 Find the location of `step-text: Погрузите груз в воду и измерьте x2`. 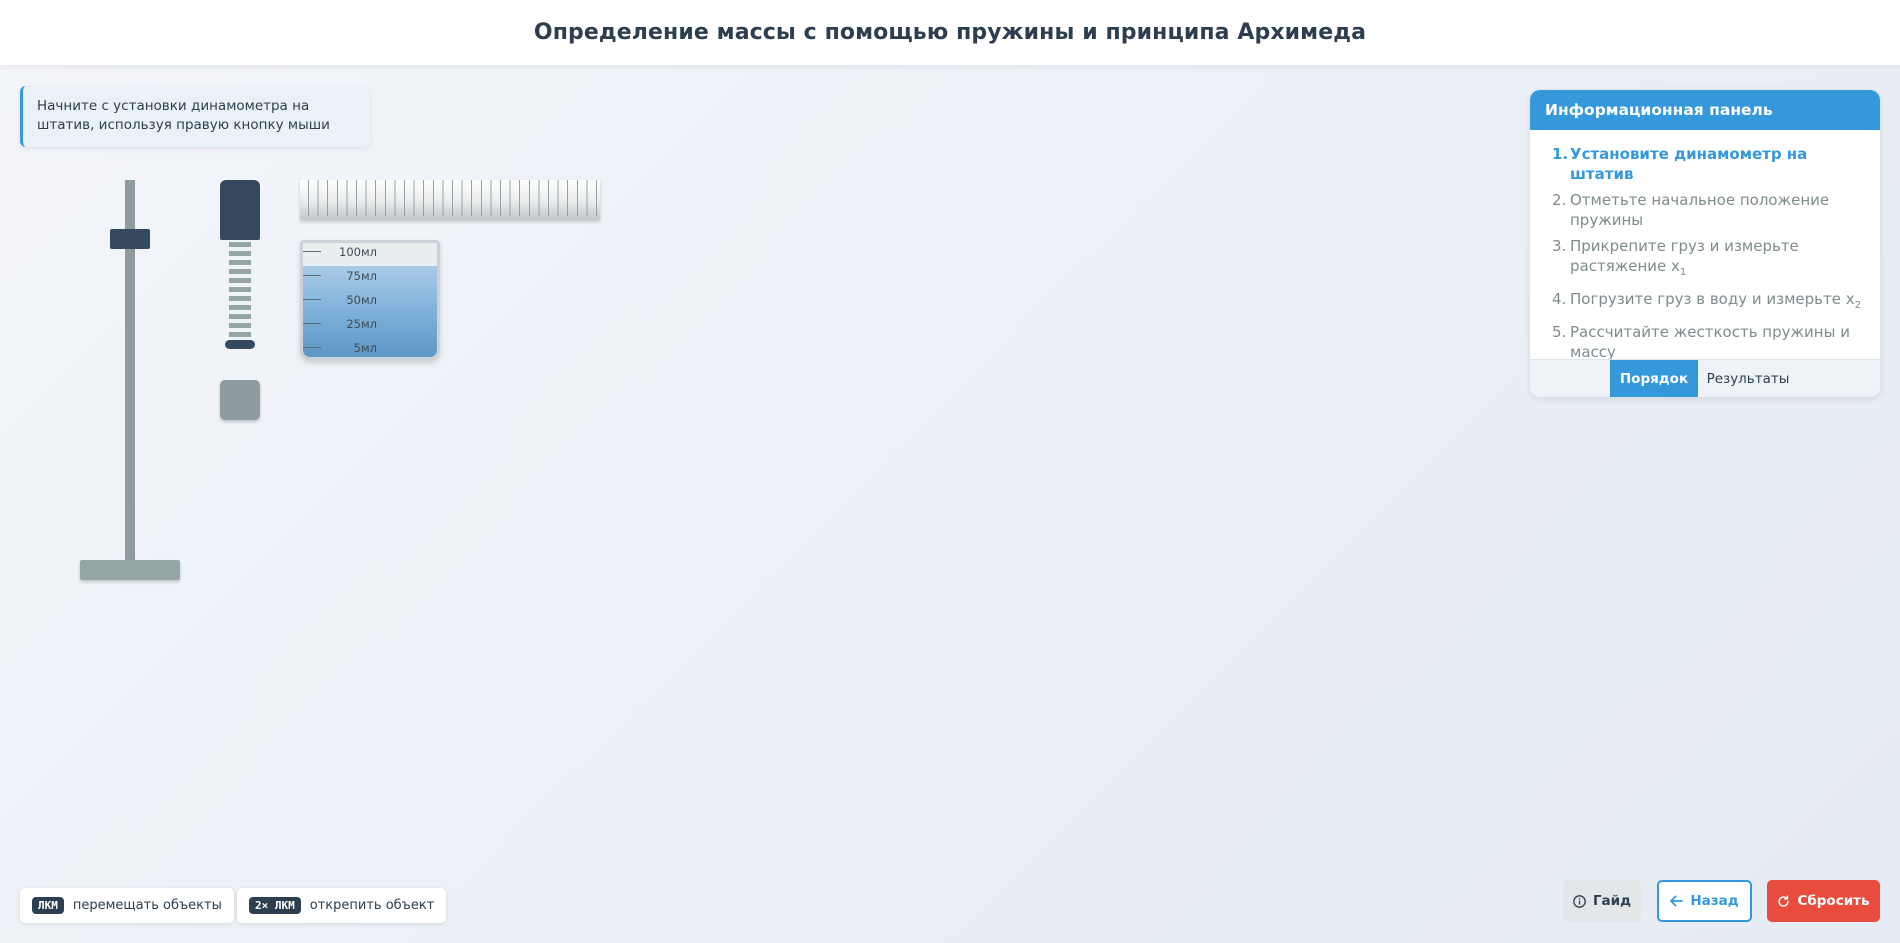

step-text: Погрузите груз в воду и измерьте x2 is located at coordinates (1715, 302).